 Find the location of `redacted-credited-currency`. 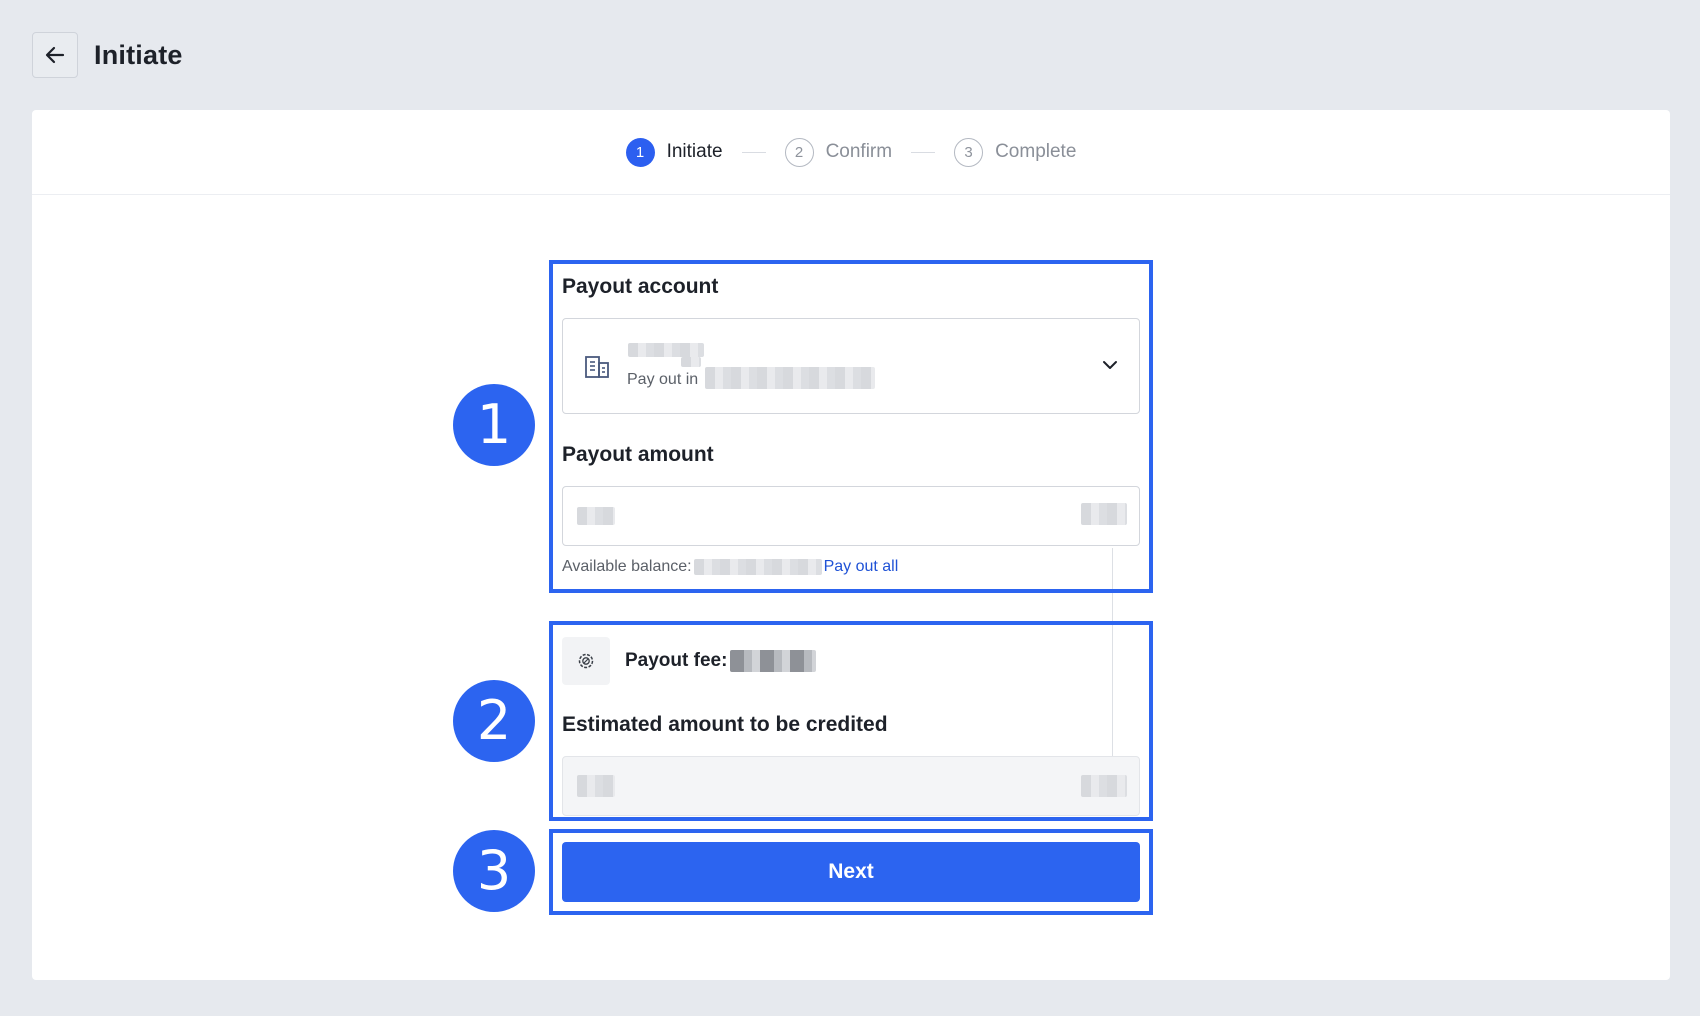

redacted-credited-currency is located at coordinates (1104, 786).